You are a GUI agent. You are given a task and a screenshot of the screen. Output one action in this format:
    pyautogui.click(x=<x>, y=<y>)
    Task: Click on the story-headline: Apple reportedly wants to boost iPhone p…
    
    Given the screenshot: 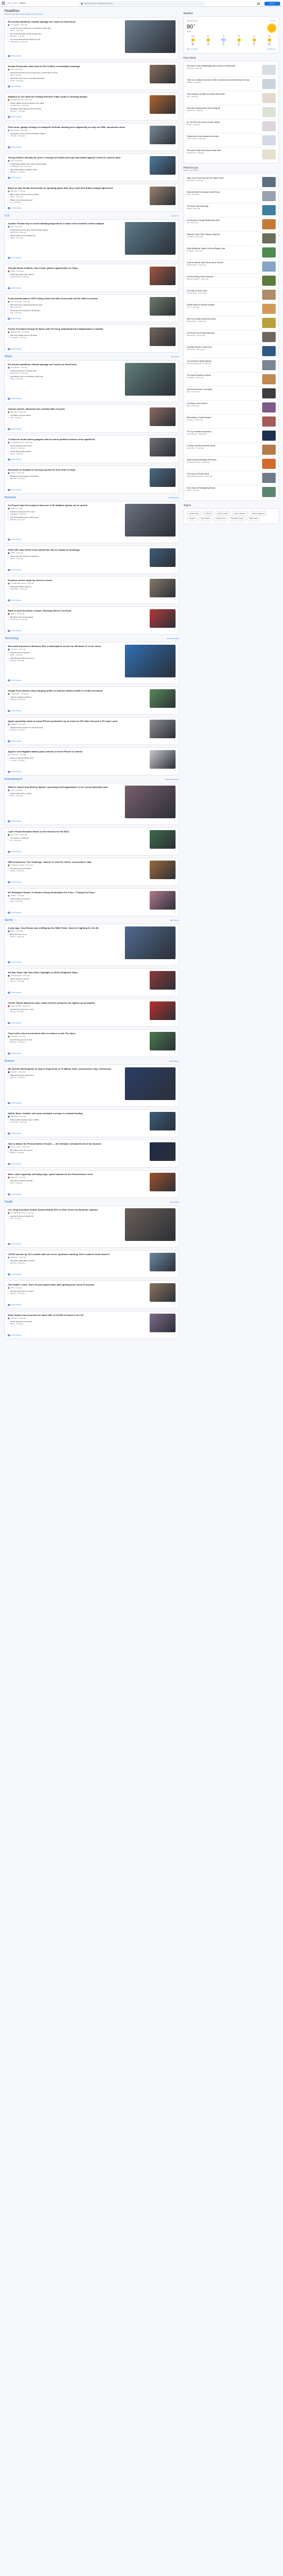 What is the action you would take?
    pyautogui.click(x=77, y=721)
    